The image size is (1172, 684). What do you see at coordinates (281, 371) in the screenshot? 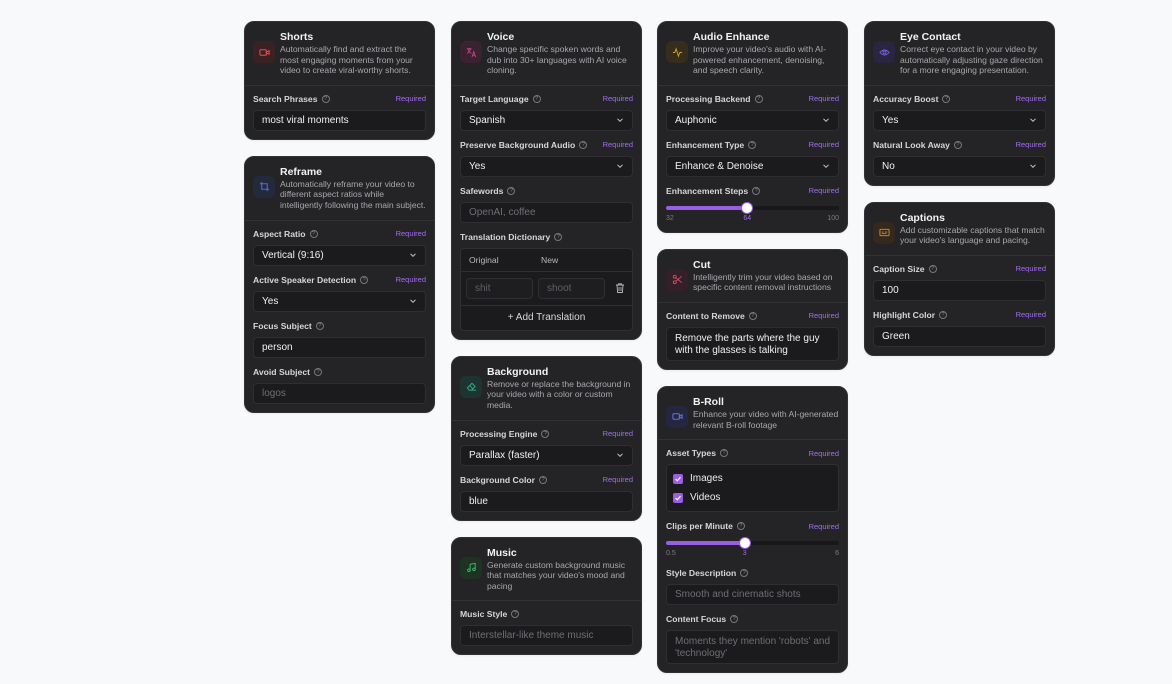
I see `field-label: Avoid Subject` at bounding box center [281, 371].